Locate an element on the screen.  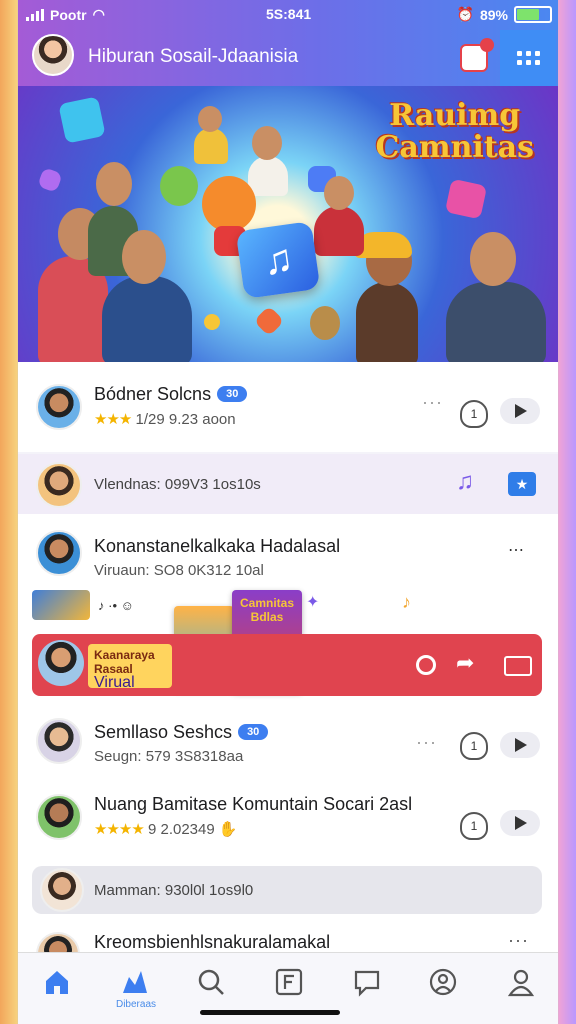
home-tab is located at coordinates (57, 982).